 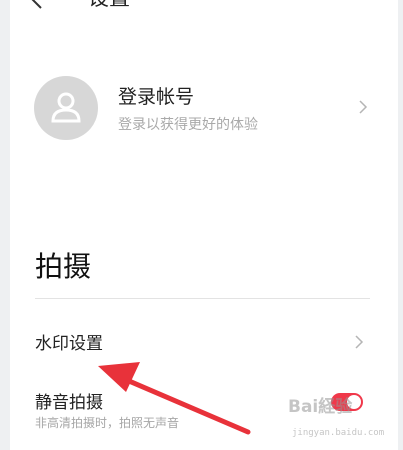 What do you see at coordinates (202, 298) in the screenshot?
I see `divider` at bounding box center [202, 298].